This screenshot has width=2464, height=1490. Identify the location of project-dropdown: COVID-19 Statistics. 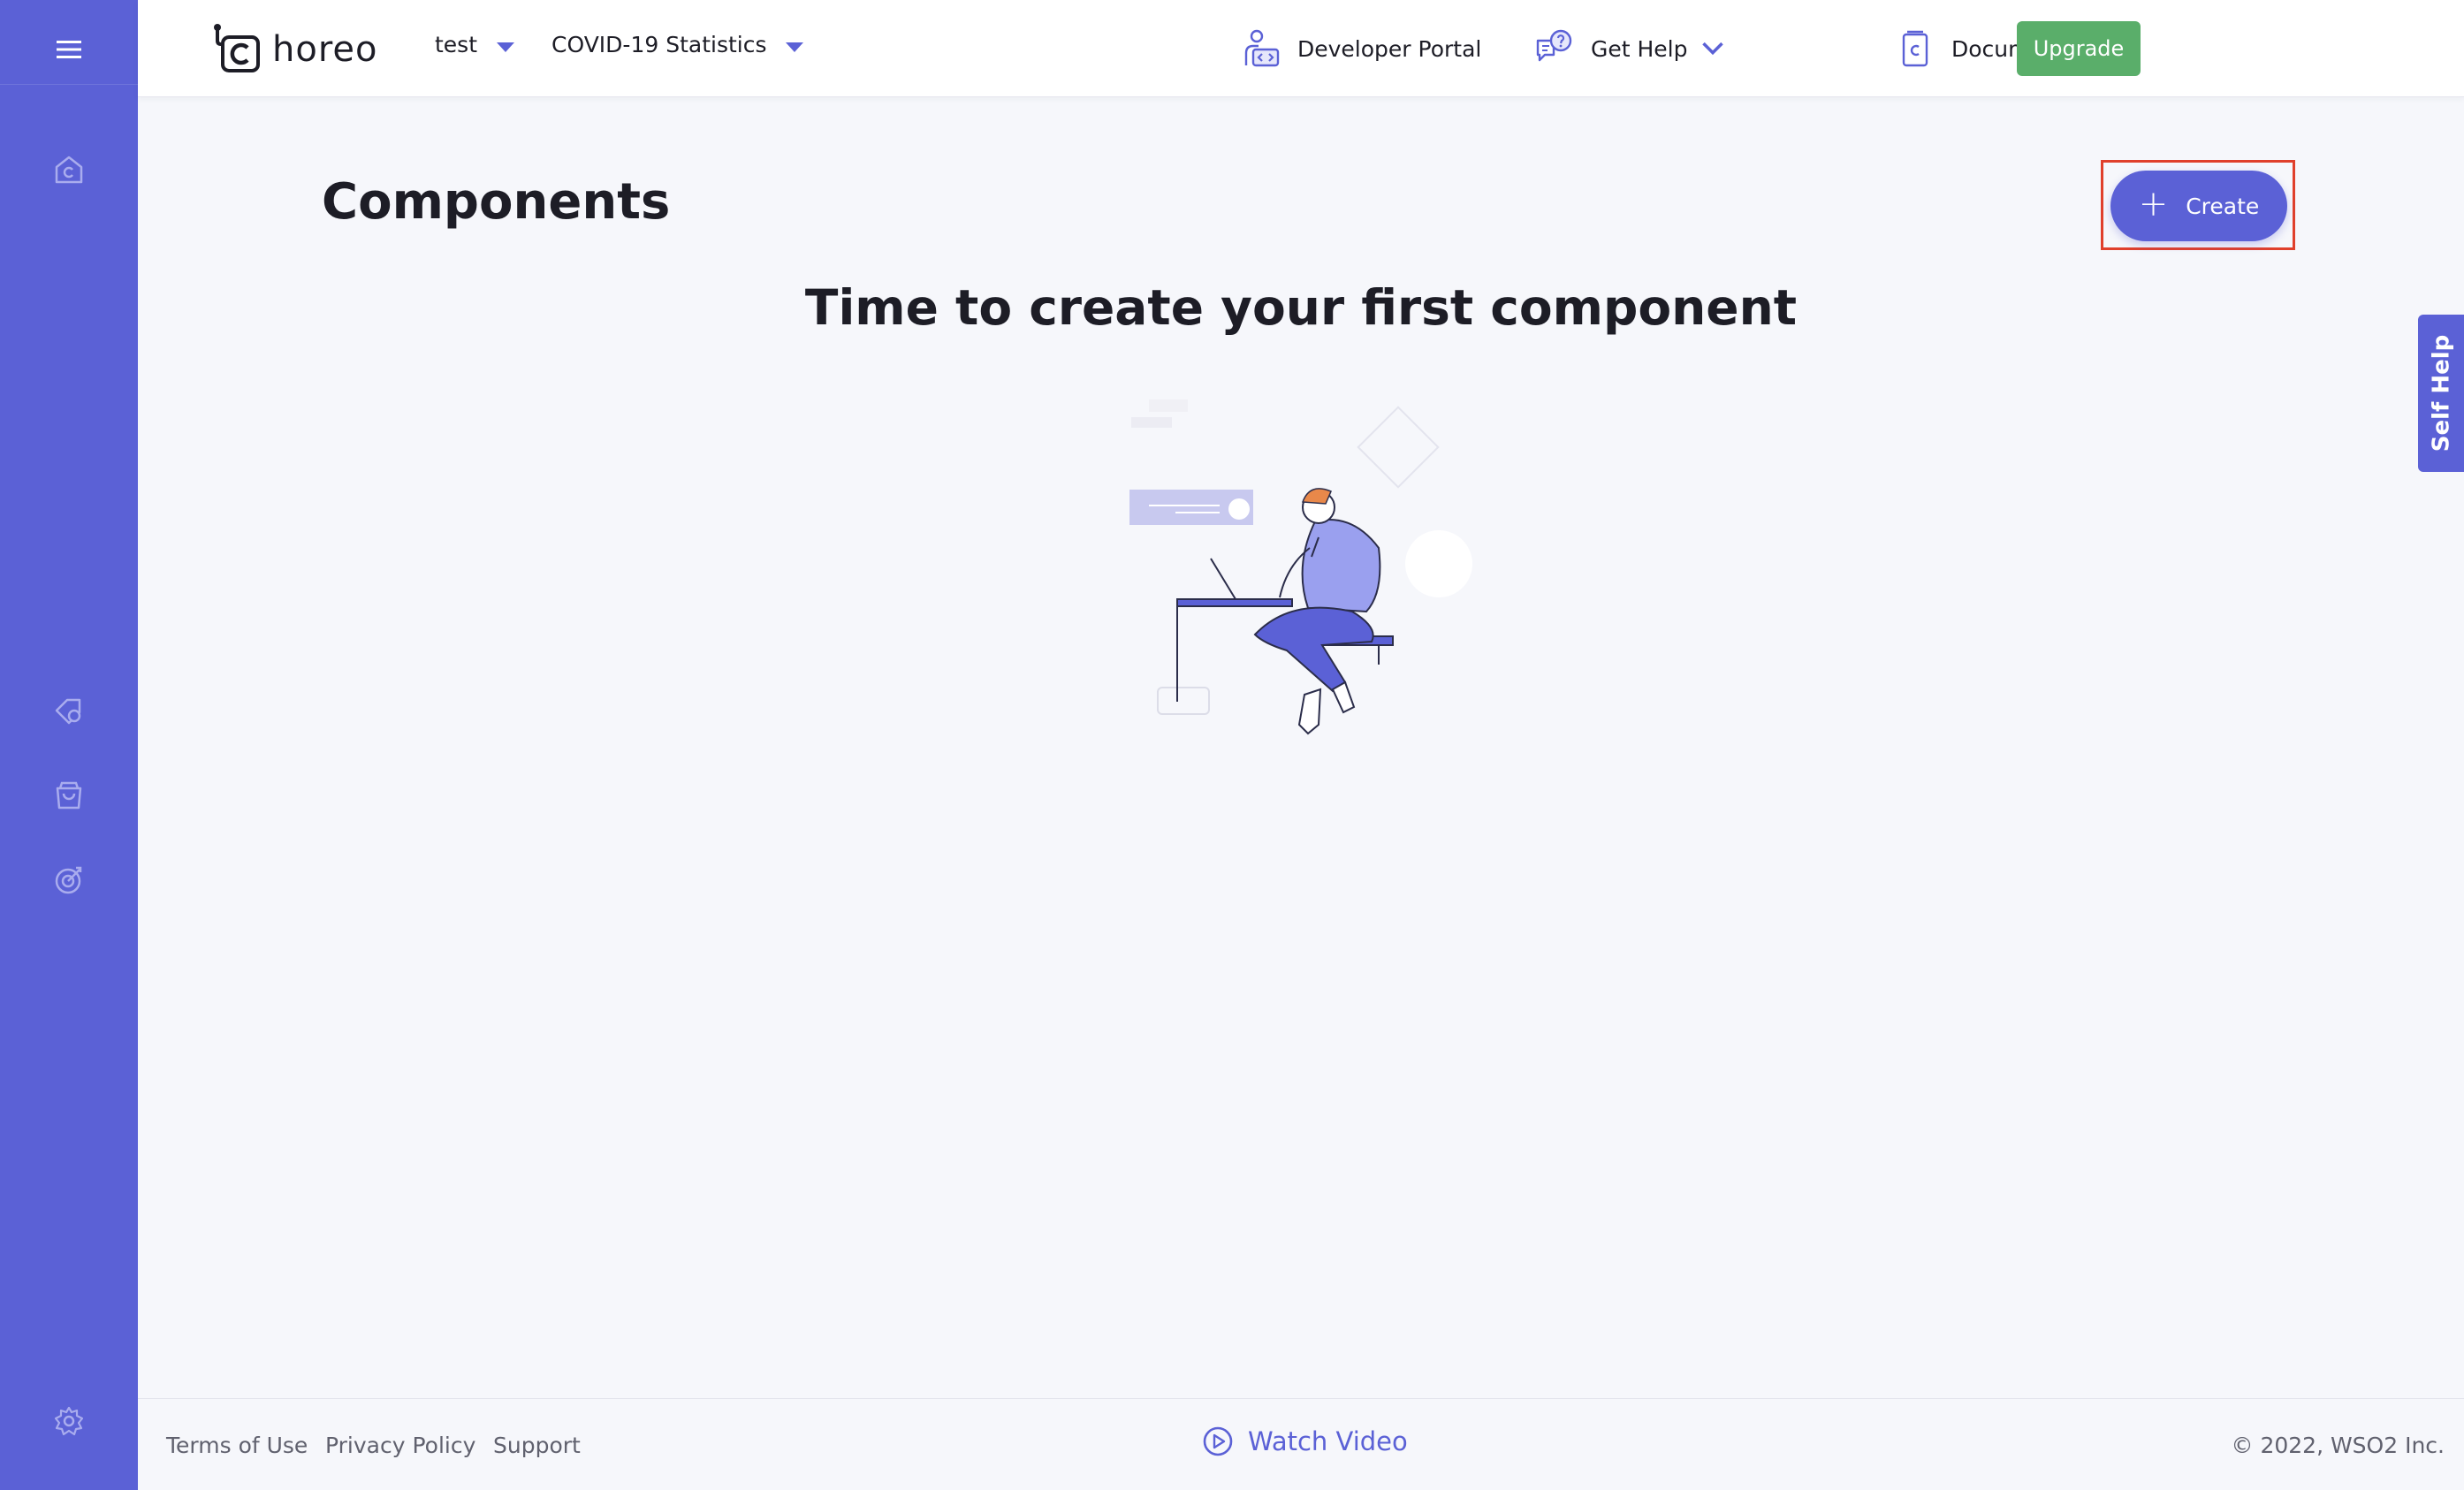
(677, 45).